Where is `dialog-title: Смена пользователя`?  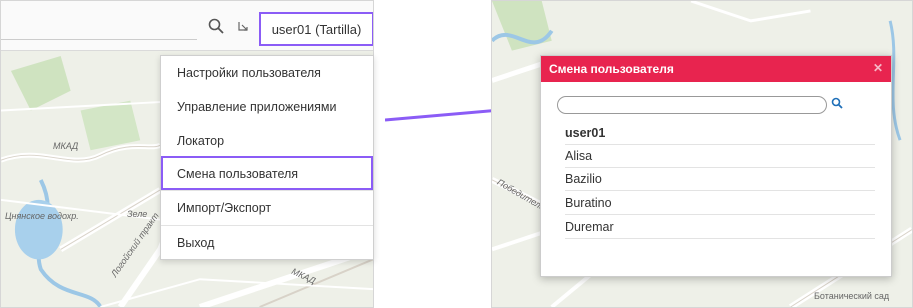
dialog-title: Смена пользователя is located at coordinates (611, 69).